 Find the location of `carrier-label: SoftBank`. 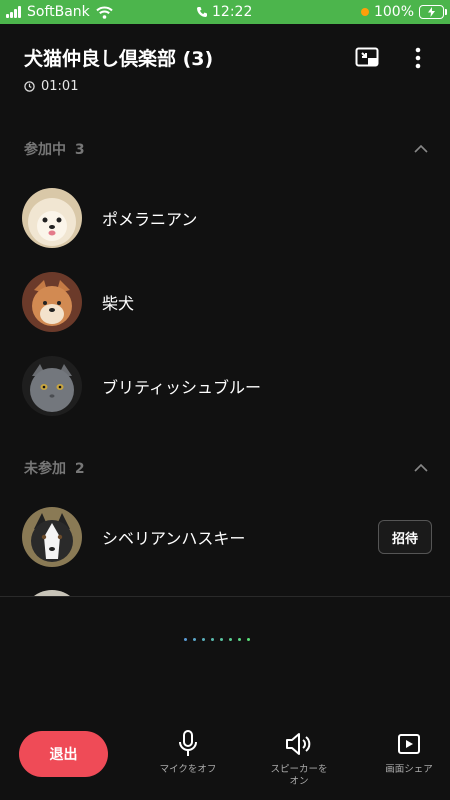

carrier-label: SoftBank is located at coordinates (58, 12).